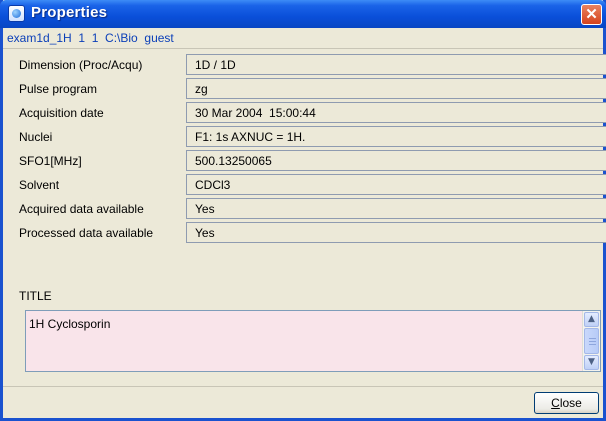 Image resolution: width=606 pixels, height=421 pixels. I want to click on property-label: Acquired data available, so click(81, 209).